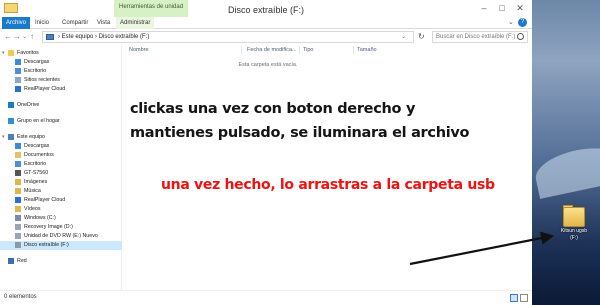 The width and height of the screenshot is (600, 305). What do you see at coordinates (61, 80) in the screenshot?
I see `sidebar-item: Sitios recientes` at bounding box center [61, 80].